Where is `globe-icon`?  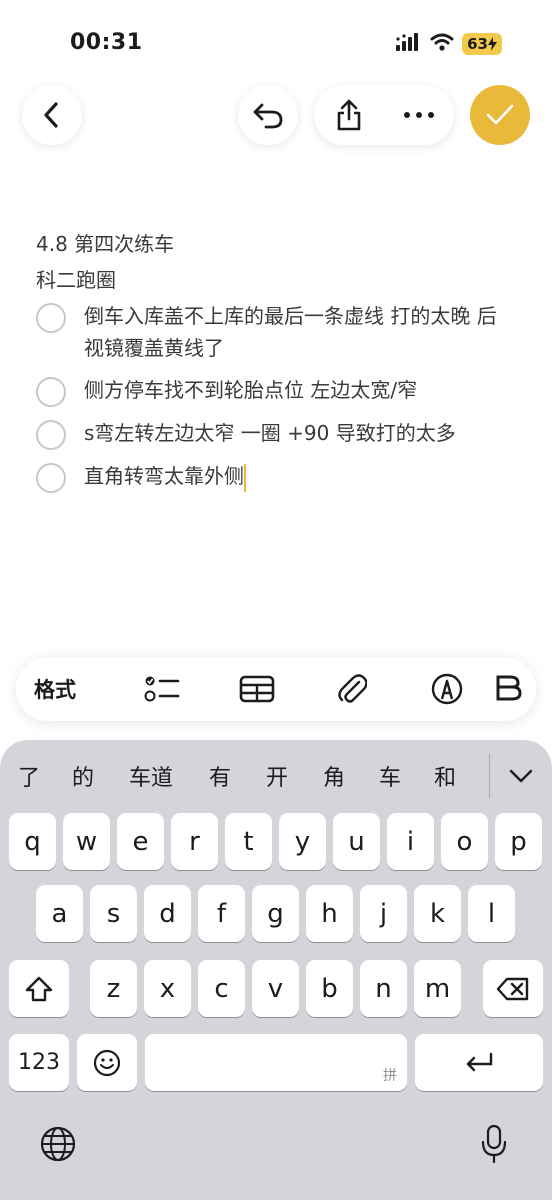
globe-icon is located at coordinates (58, 1144).